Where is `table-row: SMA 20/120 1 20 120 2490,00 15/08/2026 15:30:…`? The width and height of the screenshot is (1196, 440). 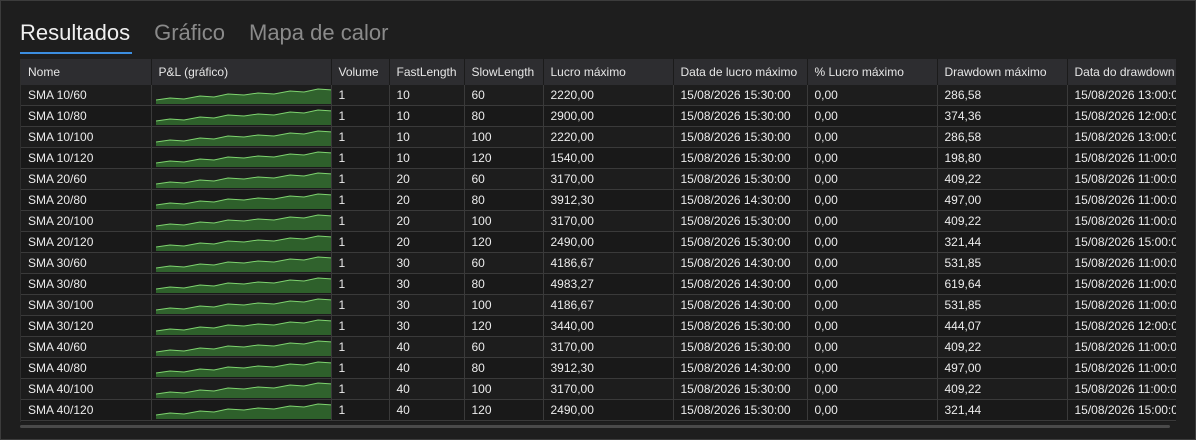
table-row: SMA 20/120 1 20 120 2490,00 15/08/2026 15:30:… is located at coordinates (599, 242).